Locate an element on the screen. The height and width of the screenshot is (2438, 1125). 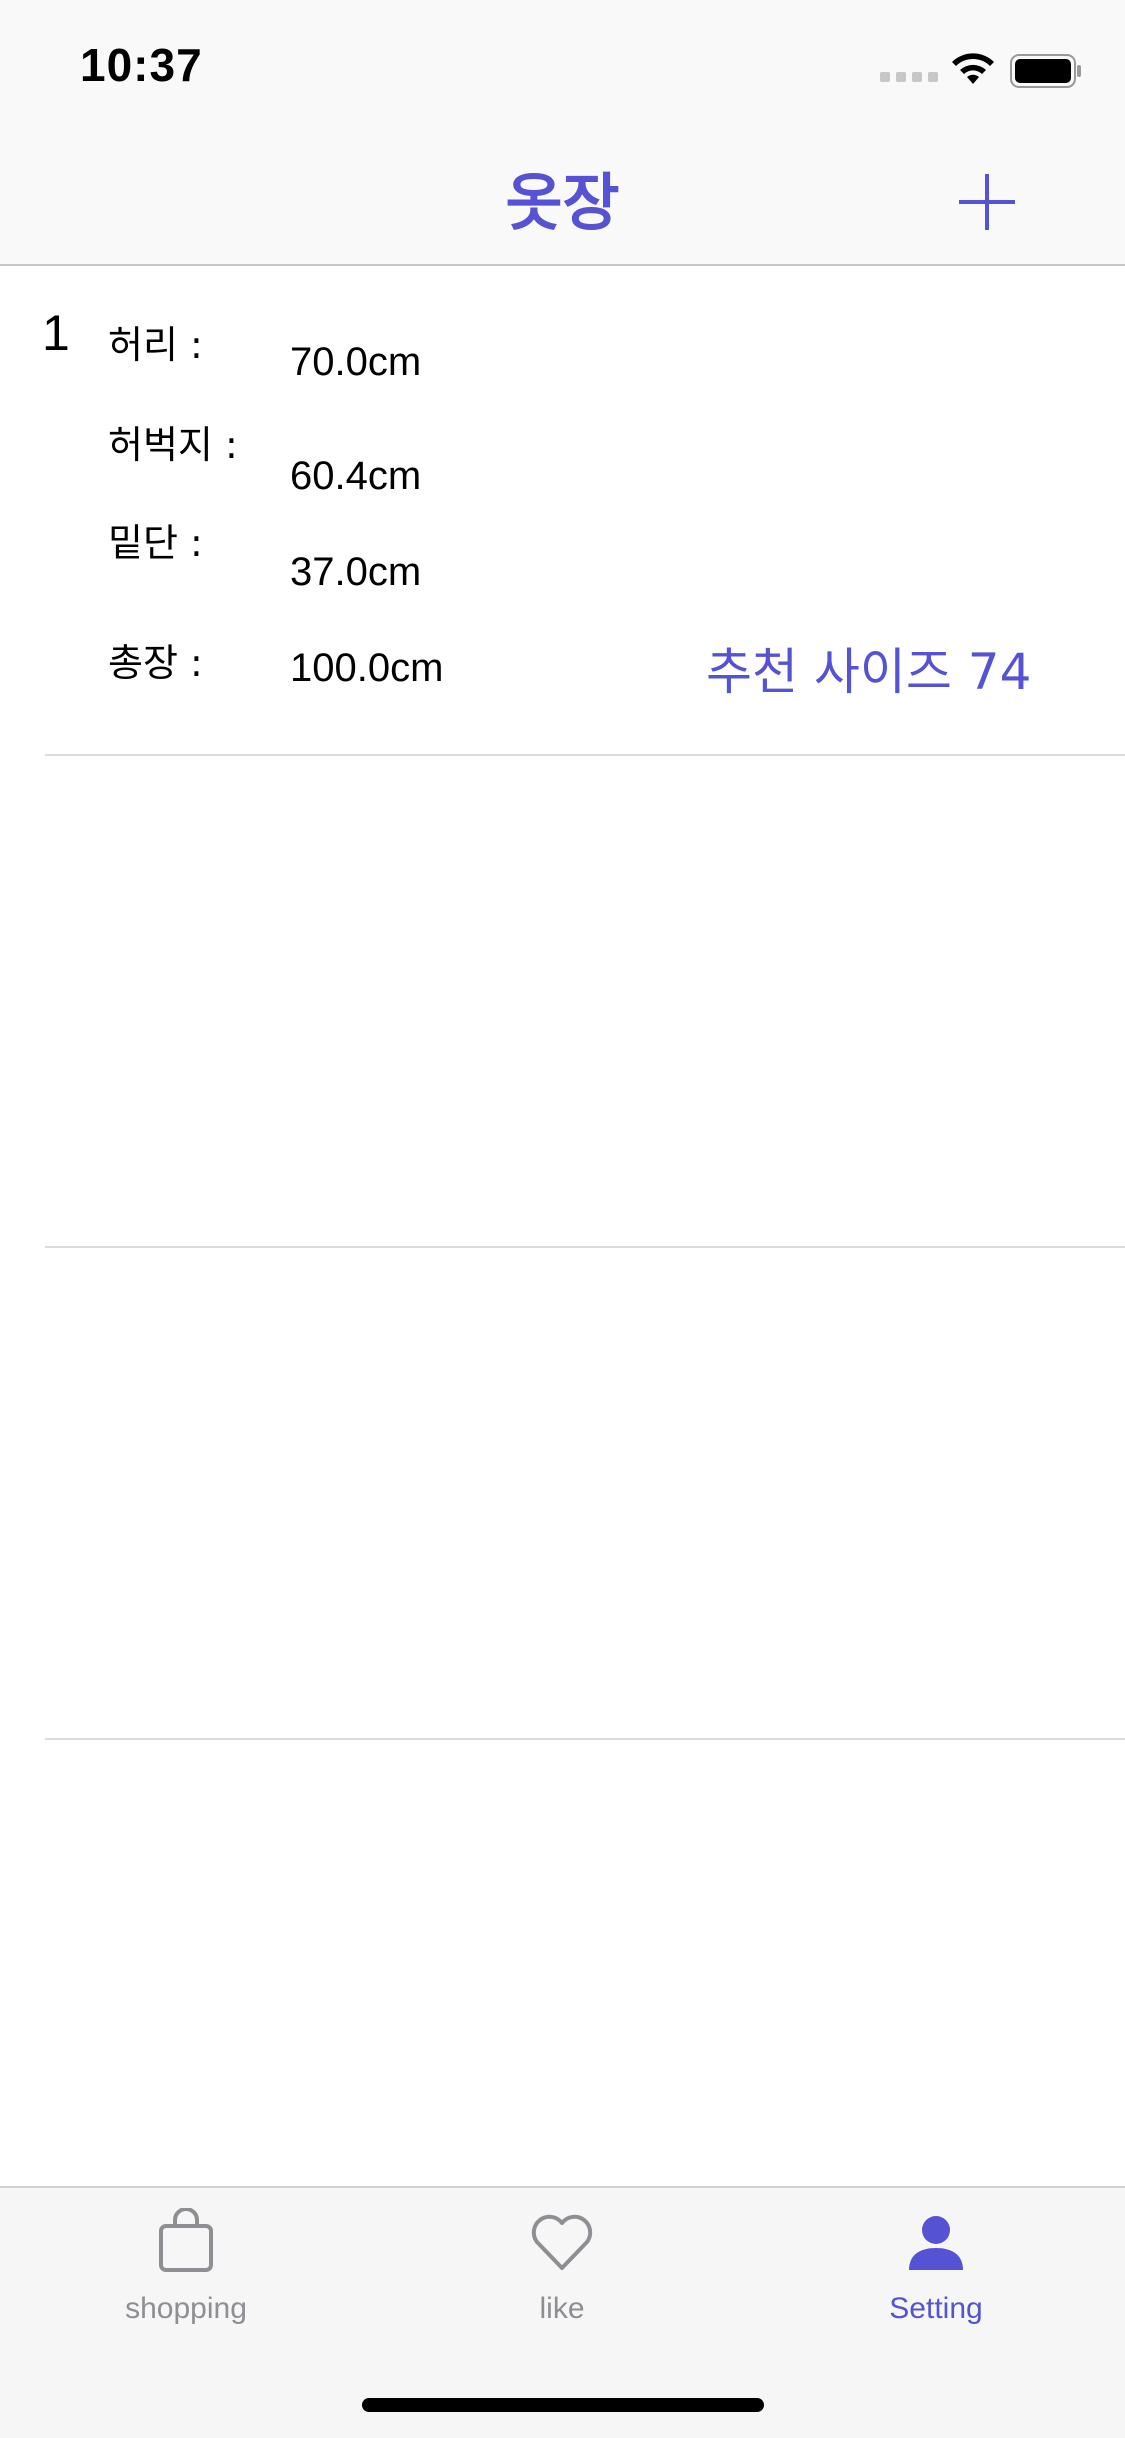
length-label: 총장 : is located at coordinates (155, 663).